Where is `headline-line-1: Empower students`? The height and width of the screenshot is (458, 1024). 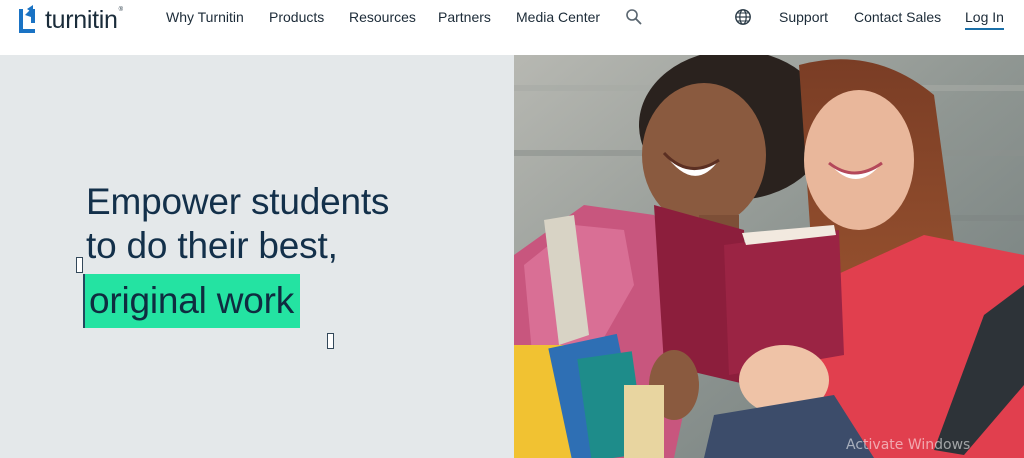 headline-line-1: Empower students is located at coordinates (238, 201).